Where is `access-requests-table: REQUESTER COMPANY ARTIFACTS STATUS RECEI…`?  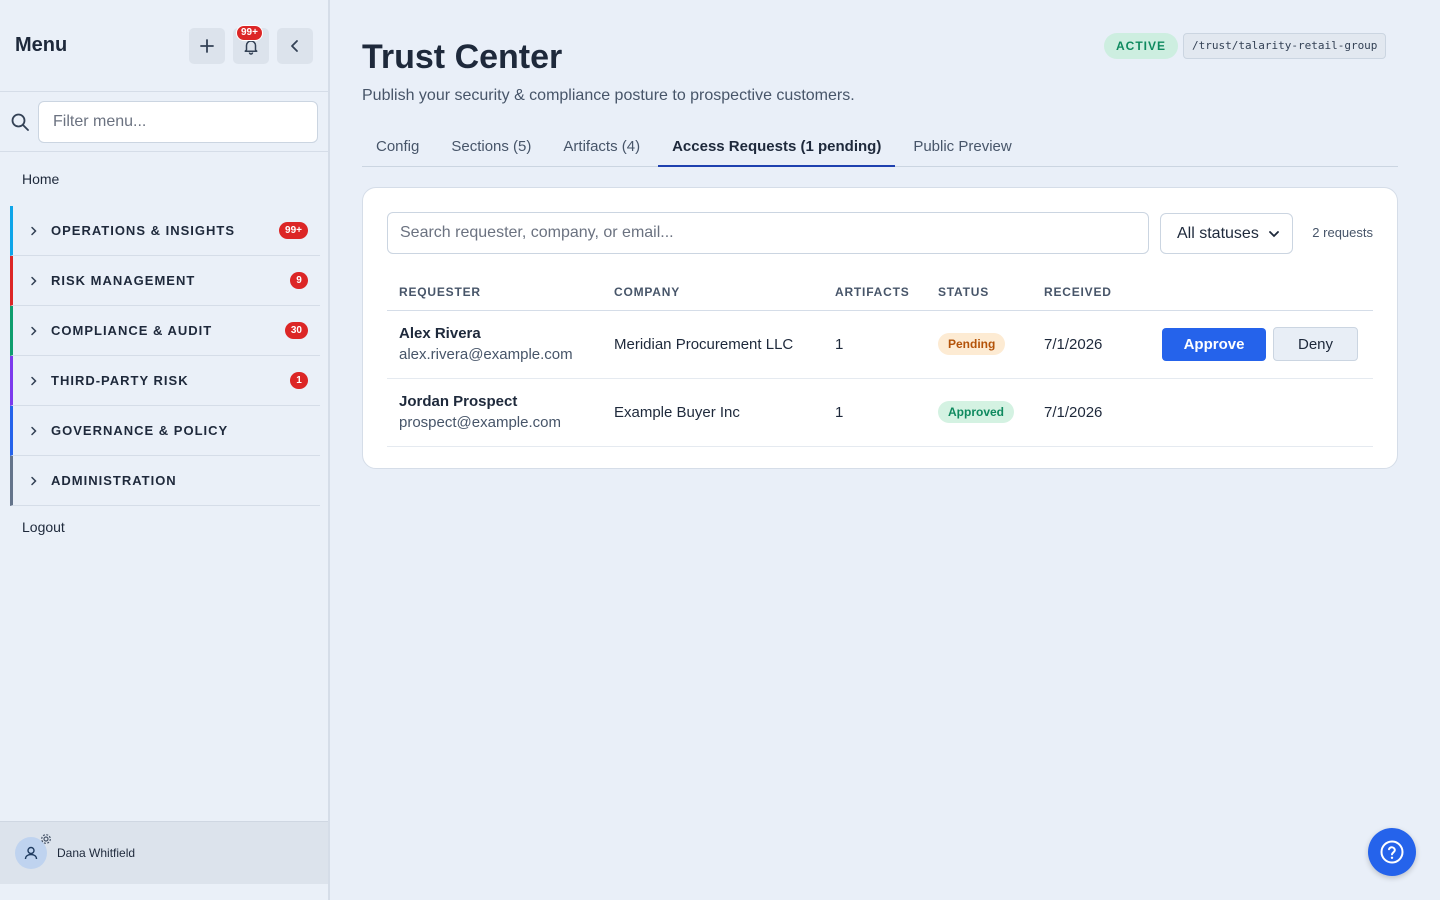
access-requests-table: REQUESTER COMPANY ARTIFACTS STATUS RECEI… is located at coordinates (880, 360).